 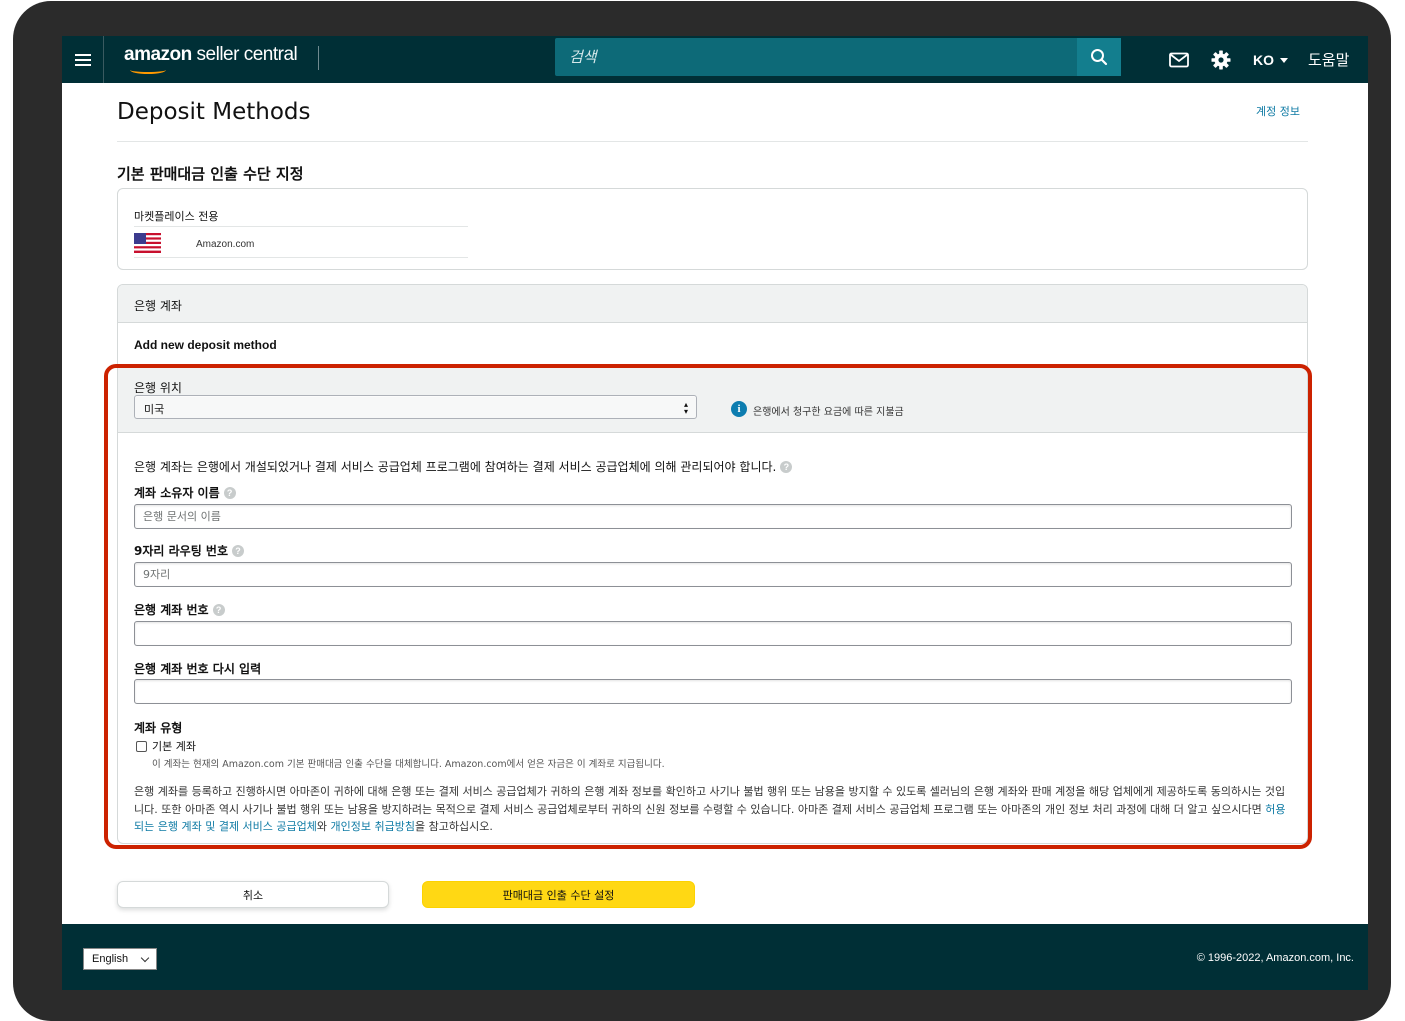 I want to click on routing-number-input, so click(x=713, y=574).